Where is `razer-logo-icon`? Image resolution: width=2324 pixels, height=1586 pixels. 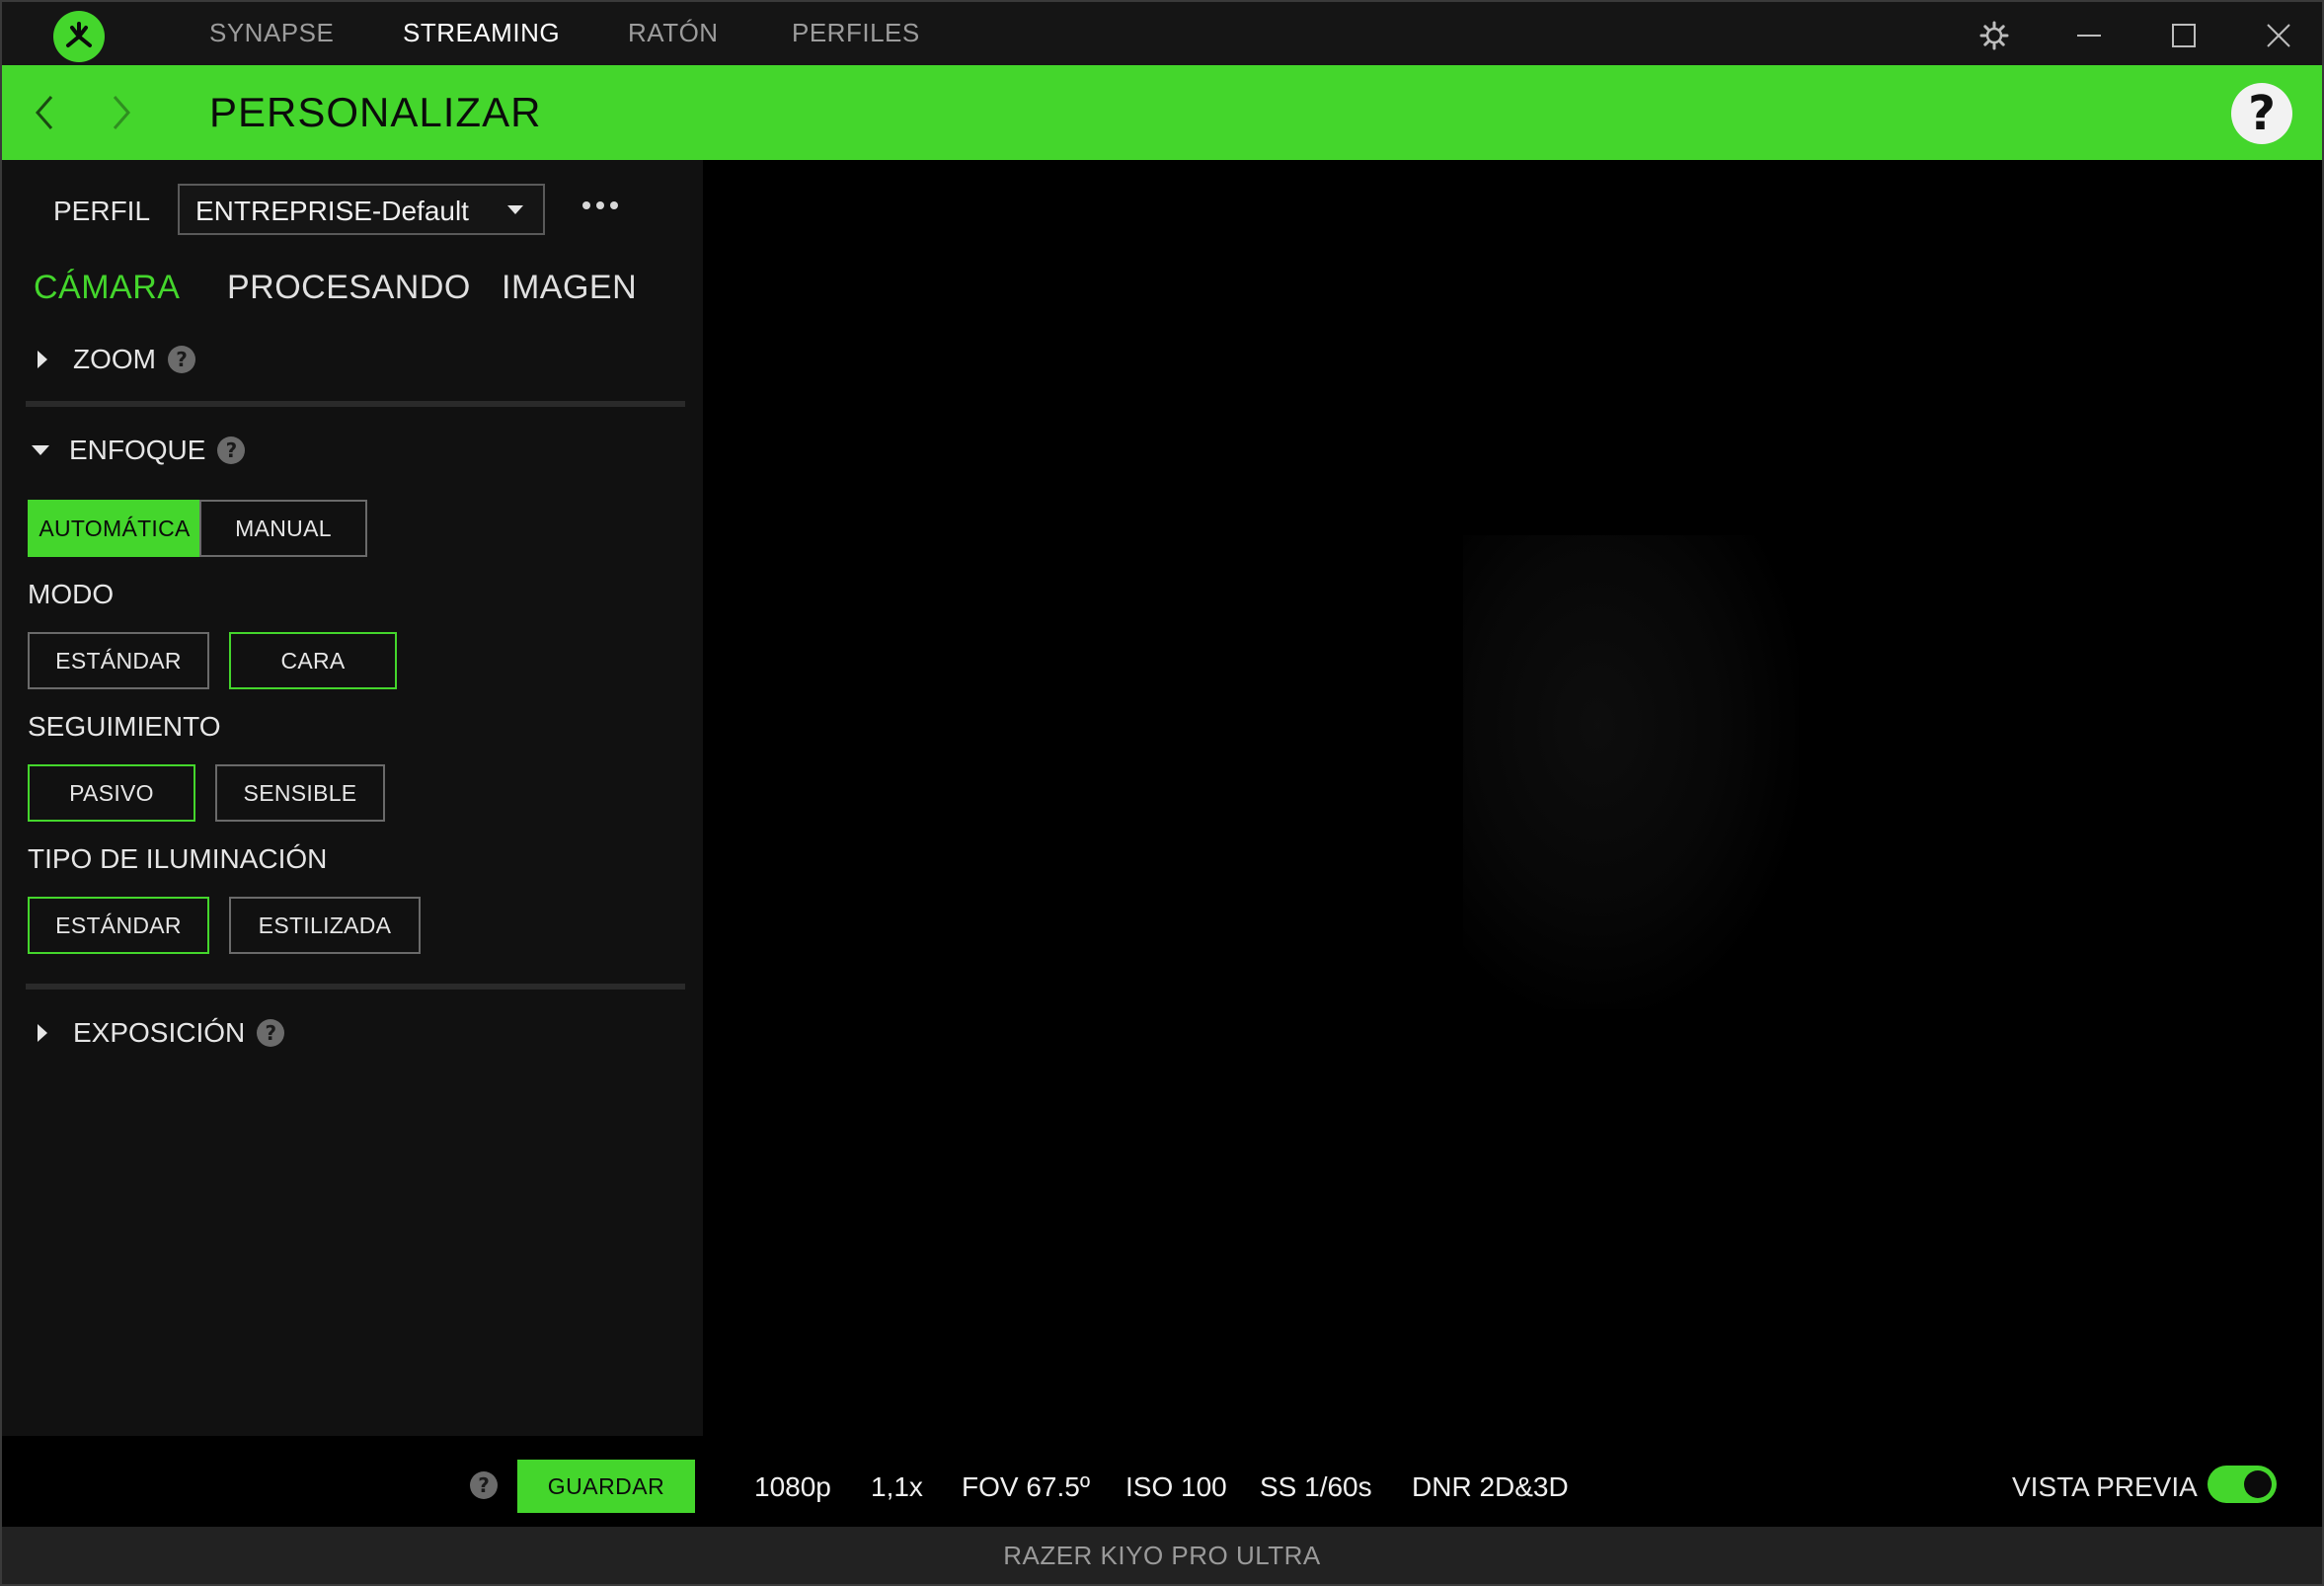
razer-logo-icon is located at coordinates (79, 36).